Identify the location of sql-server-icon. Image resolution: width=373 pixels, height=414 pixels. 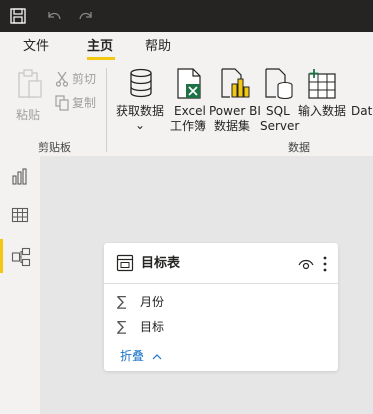
(279, 84).